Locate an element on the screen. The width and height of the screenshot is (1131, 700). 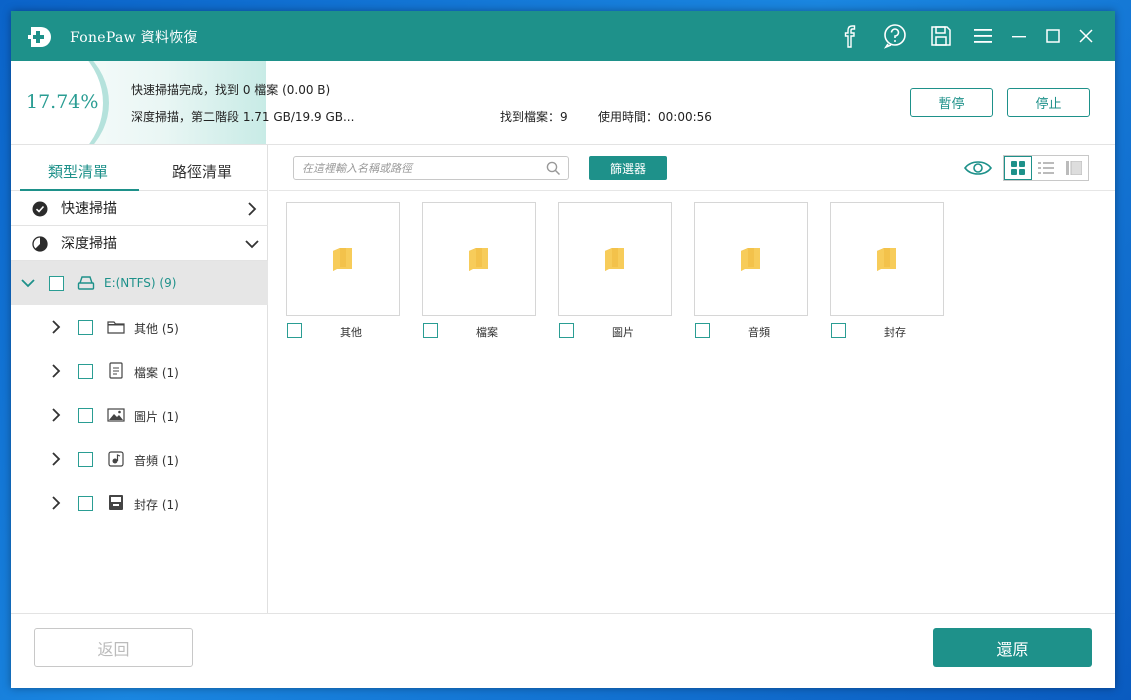
category-label: 圖片 is located at coordinates (623, 332).